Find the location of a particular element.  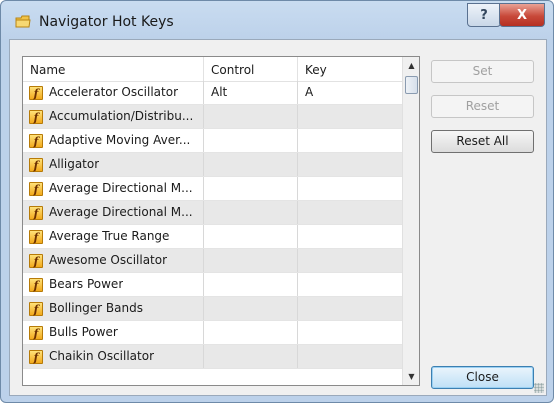

indicator-name: Awesome Oscillator is located at coordinates (108, 260).